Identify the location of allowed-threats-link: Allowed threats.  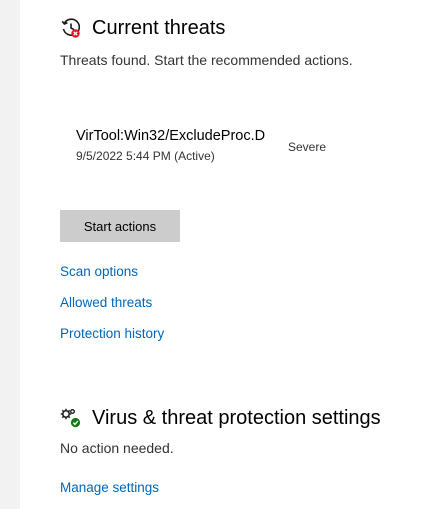
(106, 302).